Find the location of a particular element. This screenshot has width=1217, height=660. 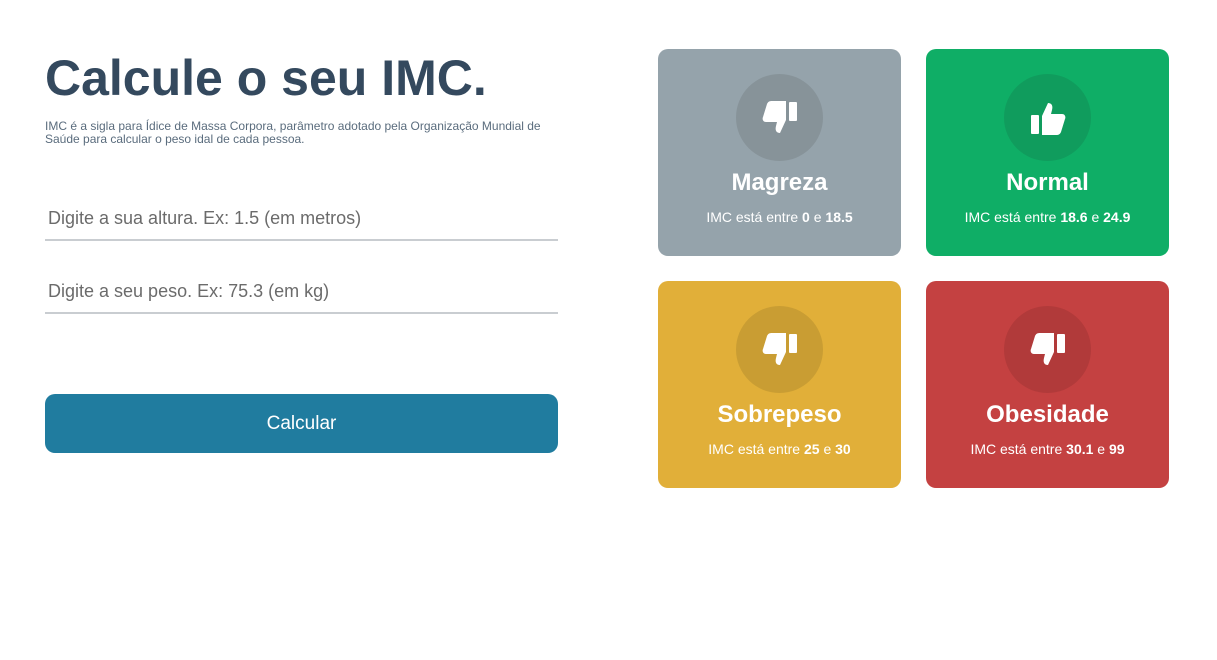

weight-input is located at coordinates (301, 291).